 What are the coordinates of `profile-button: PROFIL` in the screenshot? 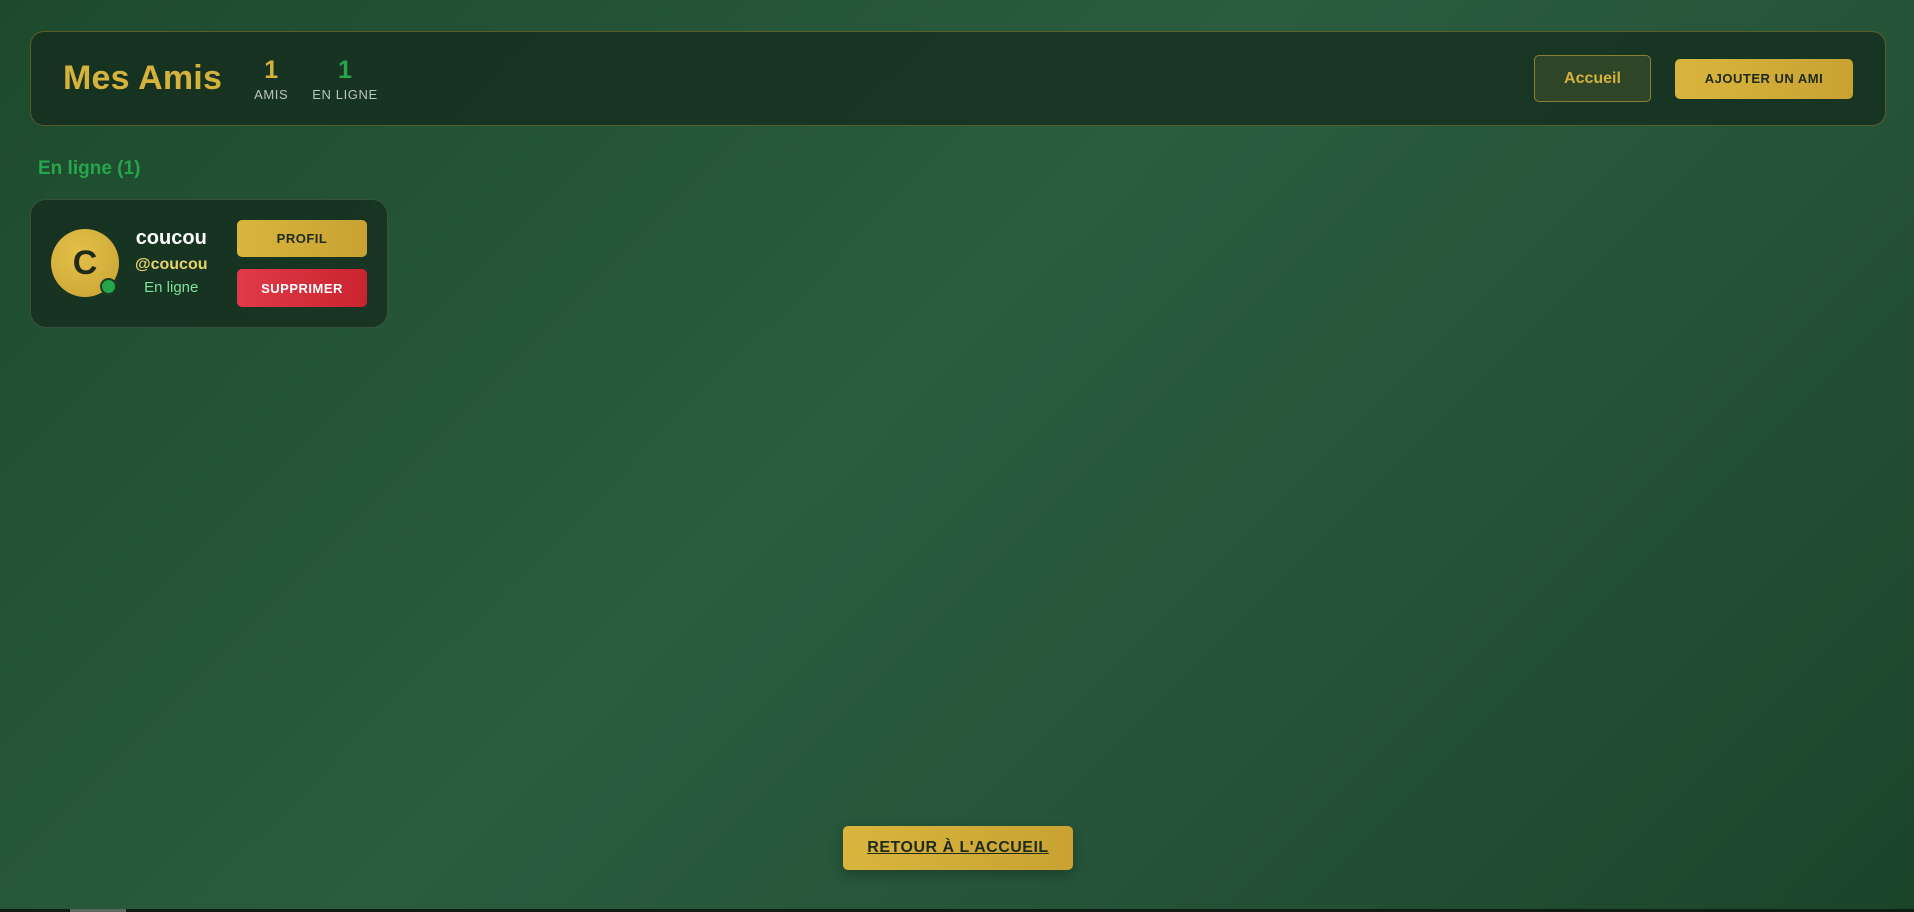 It's located at (302, 238).